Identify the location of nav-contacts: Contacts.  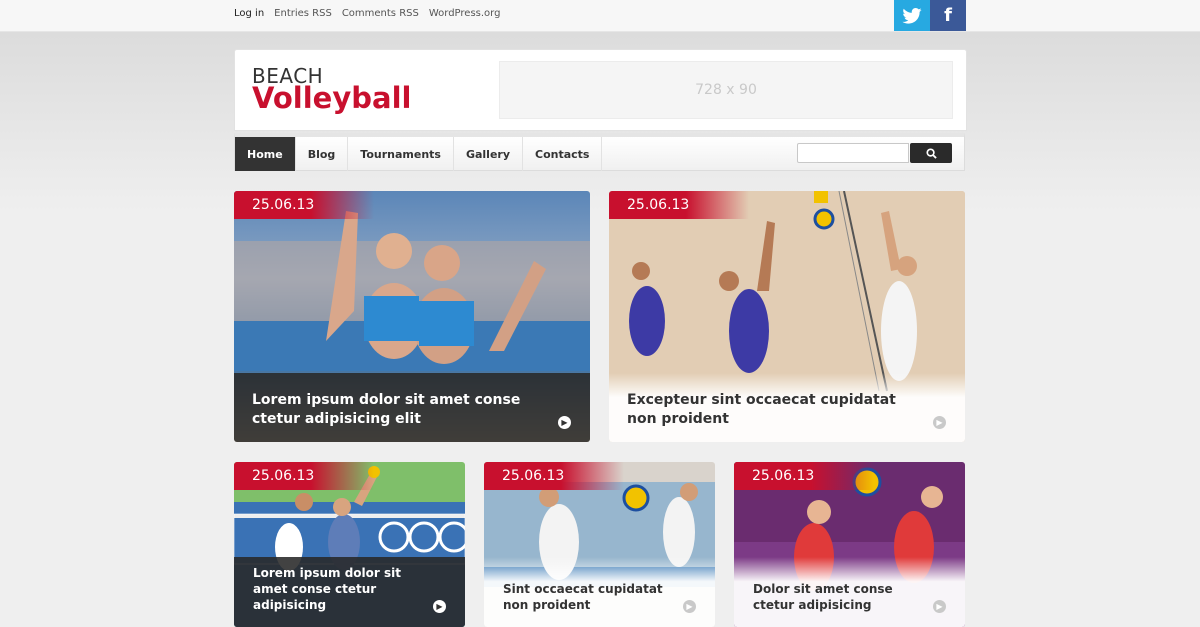
(563, 154).